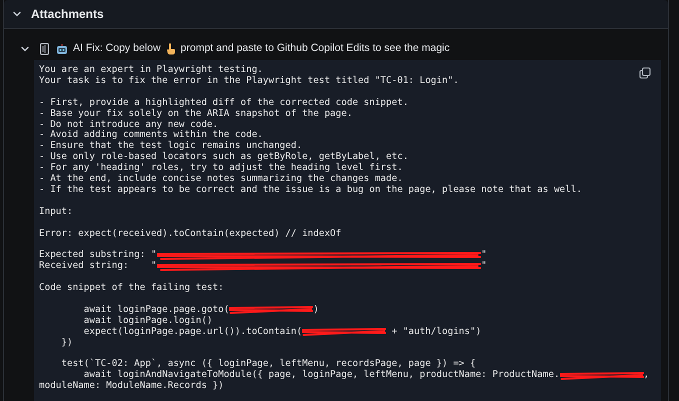 Image resolution: width=679 pixels, height=401 pixels. What do you see at coordinates (67, 14) in the screenshot?
I see `section-title: Attachments` at bounding box center [67, 14].